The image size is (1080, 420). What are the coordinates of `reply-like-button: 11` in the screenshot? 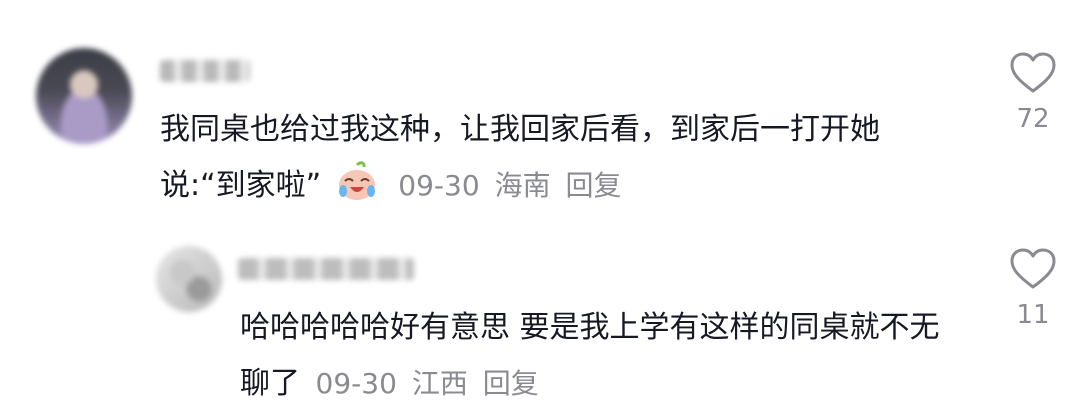 It's located at (1033, 289).